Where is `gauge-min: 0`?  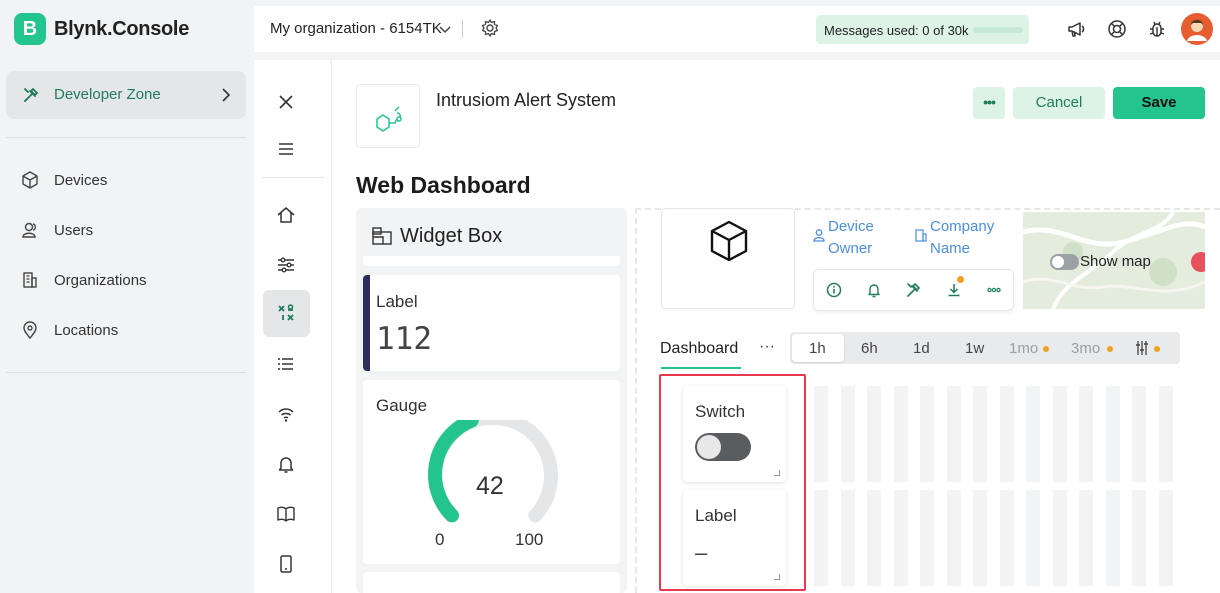 gauge-min: 0 is located at coordinates (440, 539).